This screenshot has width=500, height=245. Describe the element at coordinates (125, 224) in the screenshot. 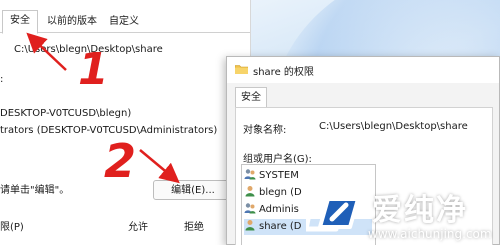

I see `permissions-header: 限(P) 允许 拒绝` at that location.